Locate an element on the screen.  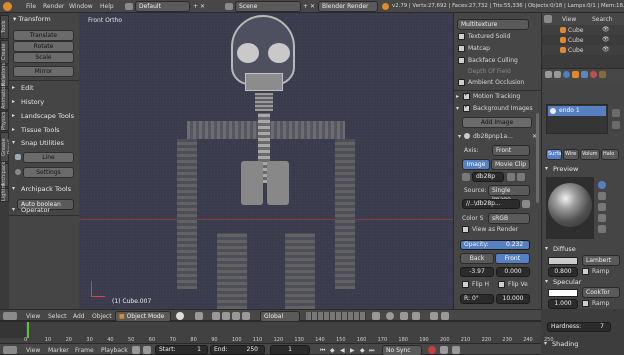
prev-key-icon: ◆ is located at coordinates (332, 350).